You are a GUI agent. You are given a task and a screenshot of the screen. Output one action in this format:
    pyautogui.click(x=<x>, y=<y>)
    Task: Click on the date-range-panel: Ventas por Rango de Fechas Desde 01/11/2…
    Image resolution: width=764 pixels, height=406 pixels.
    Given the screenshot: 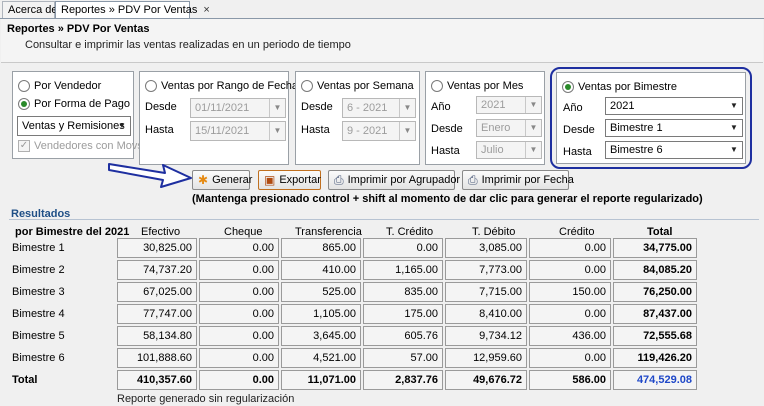 What is the action you would take?
    pyautogui.click(x=221, y=118)
    